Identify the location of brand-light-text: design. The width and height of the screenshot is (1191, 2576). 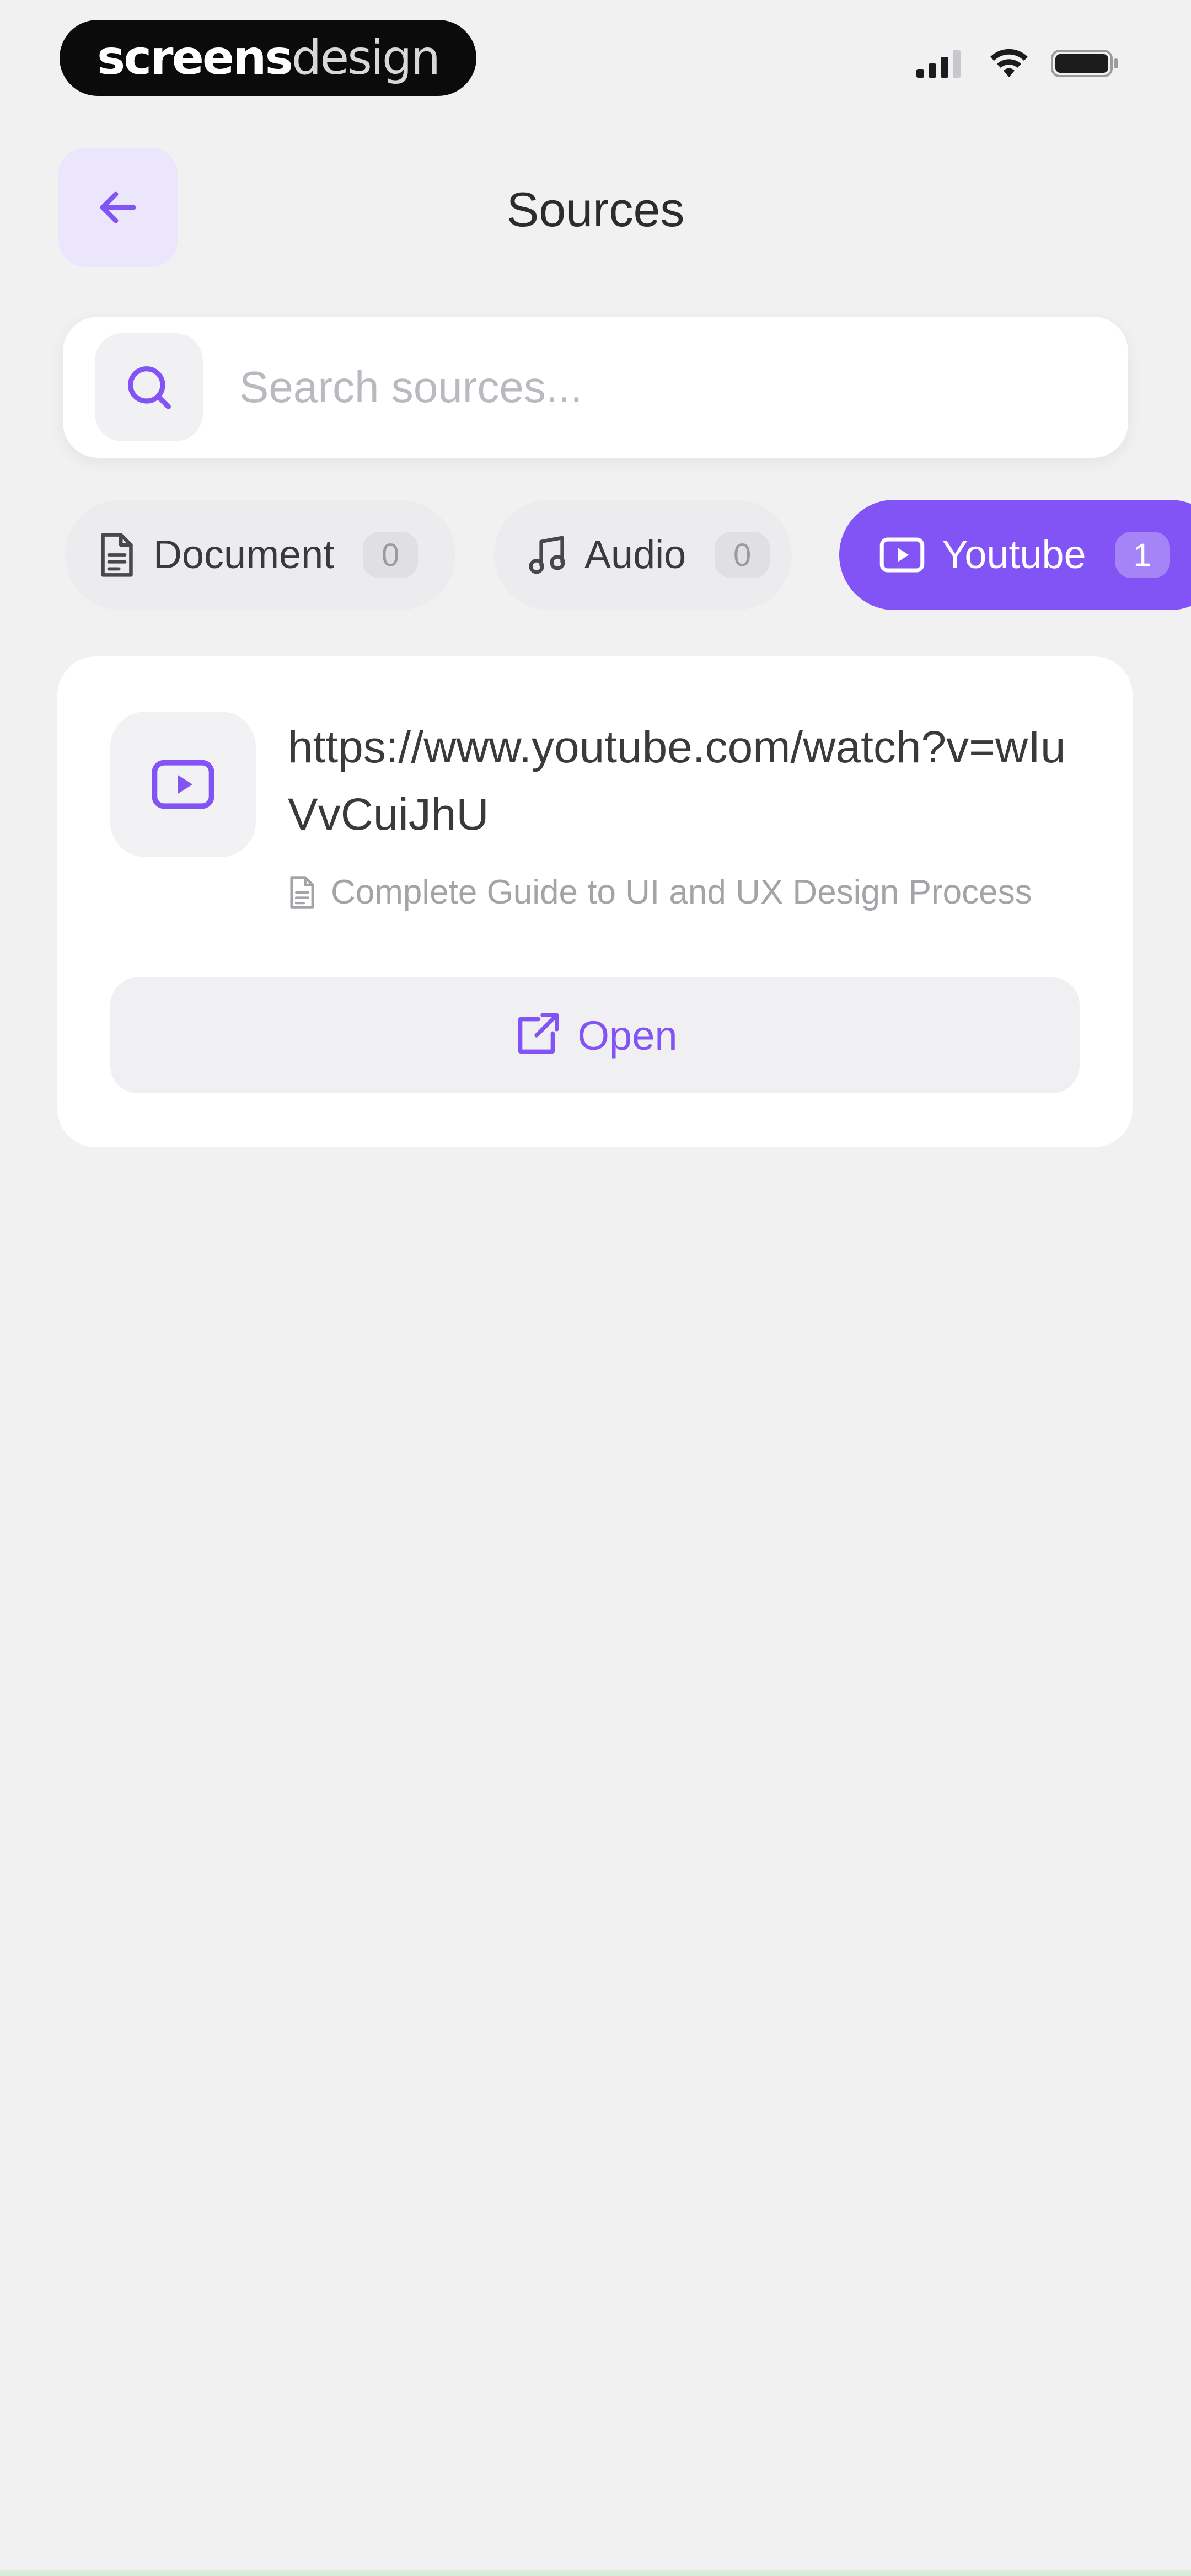
(366, 57).